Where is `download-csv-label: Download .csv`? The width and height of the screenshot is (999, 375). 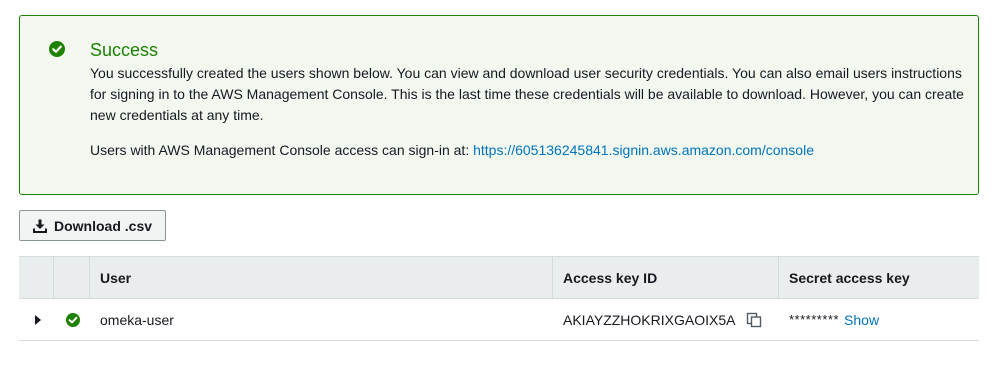
download-csv-label: Download .csv is located at coordinates (103, 225).